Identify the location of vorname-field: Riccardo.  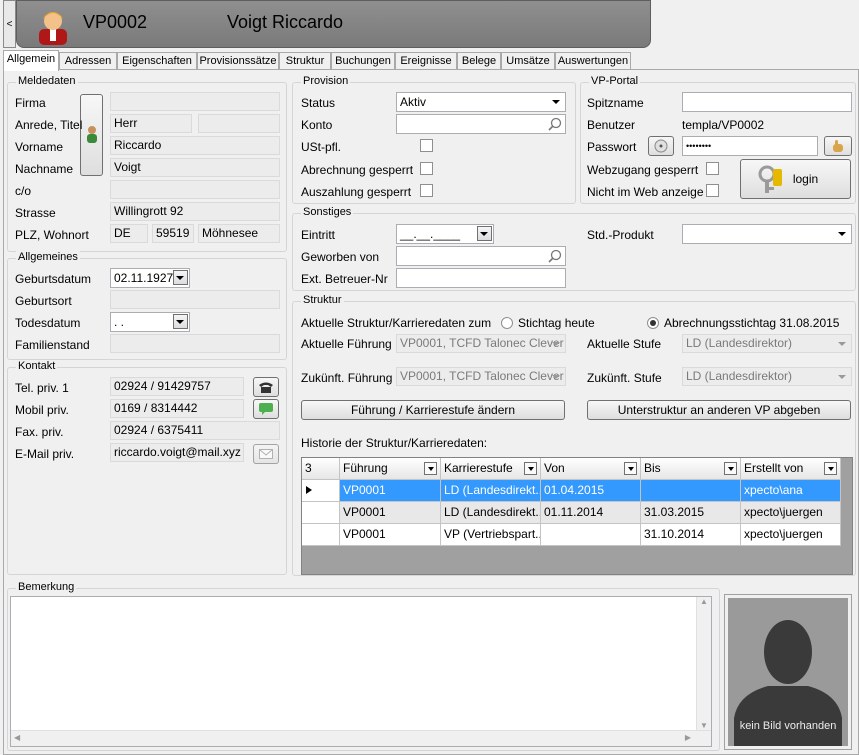
(195, 145).